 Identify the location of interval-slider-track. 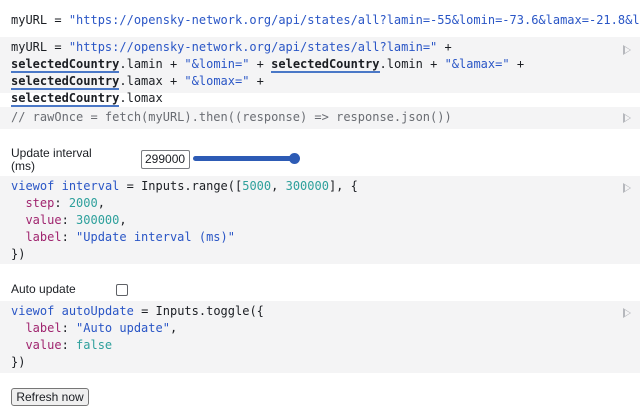
(244, 158).